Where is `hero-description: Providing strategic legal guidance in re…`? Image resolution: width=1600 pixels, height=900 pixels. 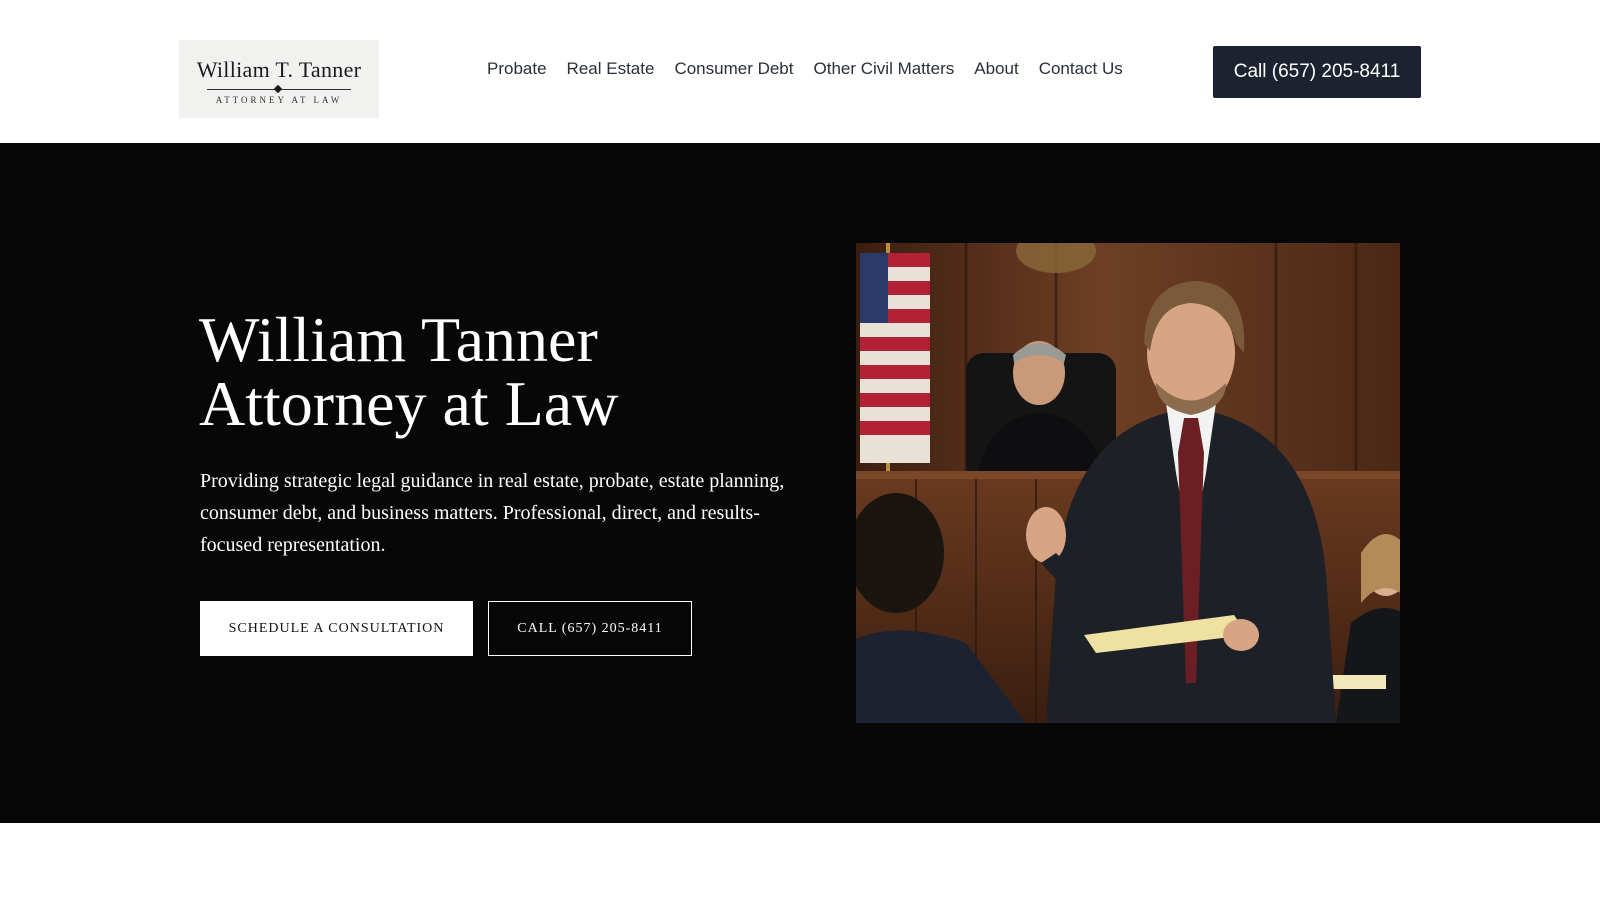 hero-description: Providing strategic legal guidance in re… is located at coordinates (492, 513).